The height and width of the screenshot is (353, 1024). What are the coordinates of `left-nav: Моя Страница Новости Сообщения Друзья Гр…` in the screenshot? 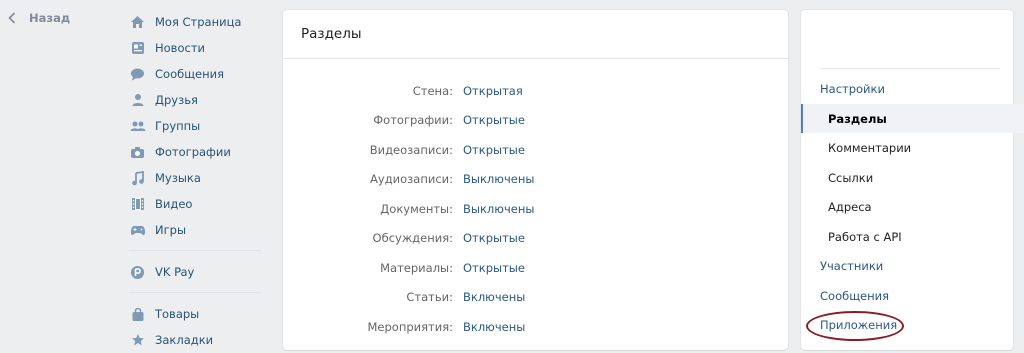 It's located at (195, 181).